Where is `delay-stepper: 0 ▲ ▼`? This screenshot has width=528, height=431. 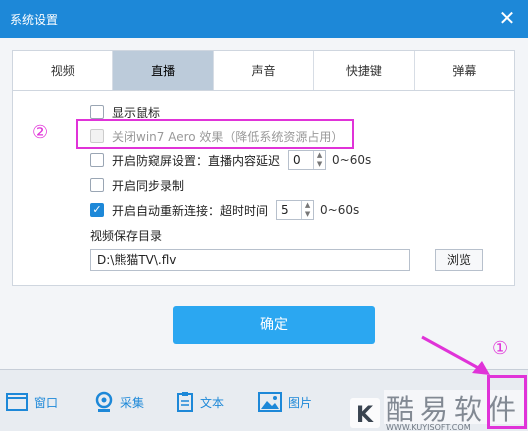
delay-stepper: 0 ▲ ▼ is located at coordinates (307, 160).